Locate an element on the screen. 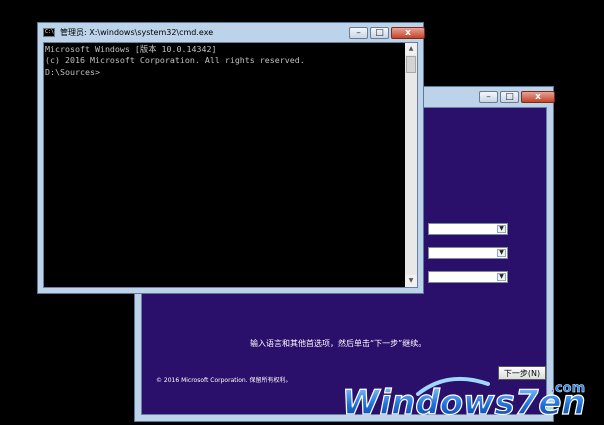 The width and height of the screenshot is (604, 425). windows7en-watermark-logo: Windows7en .com is located at coordinates (463, 400).